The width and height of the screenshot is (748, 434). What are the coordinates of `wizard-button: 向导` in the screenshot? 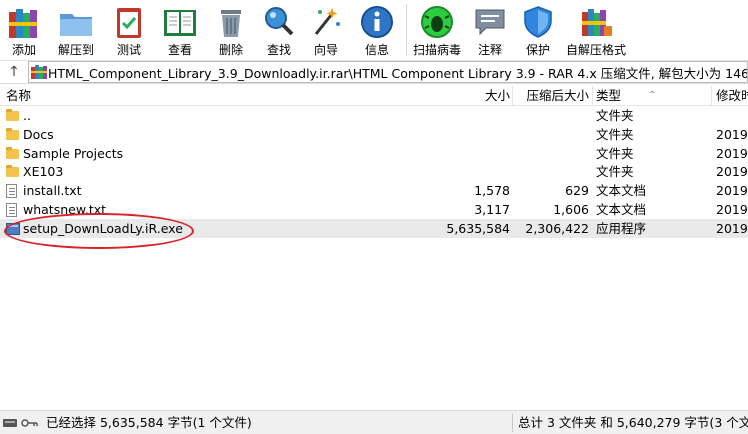 It's located at (326, 30).